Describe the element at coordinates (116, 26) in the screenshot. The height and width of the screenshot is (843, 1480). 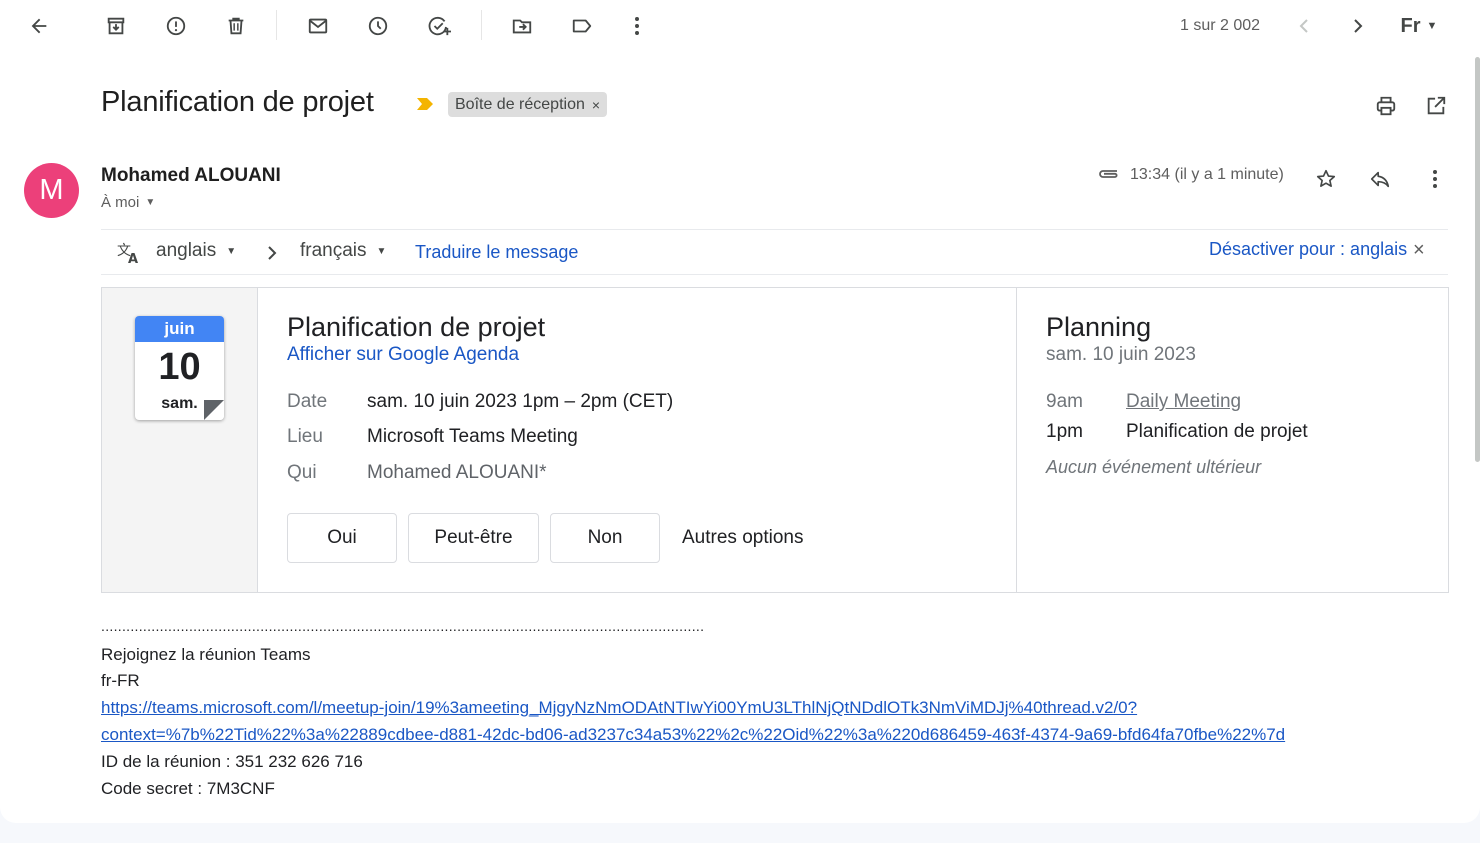
I see `archive-icon` at that location.